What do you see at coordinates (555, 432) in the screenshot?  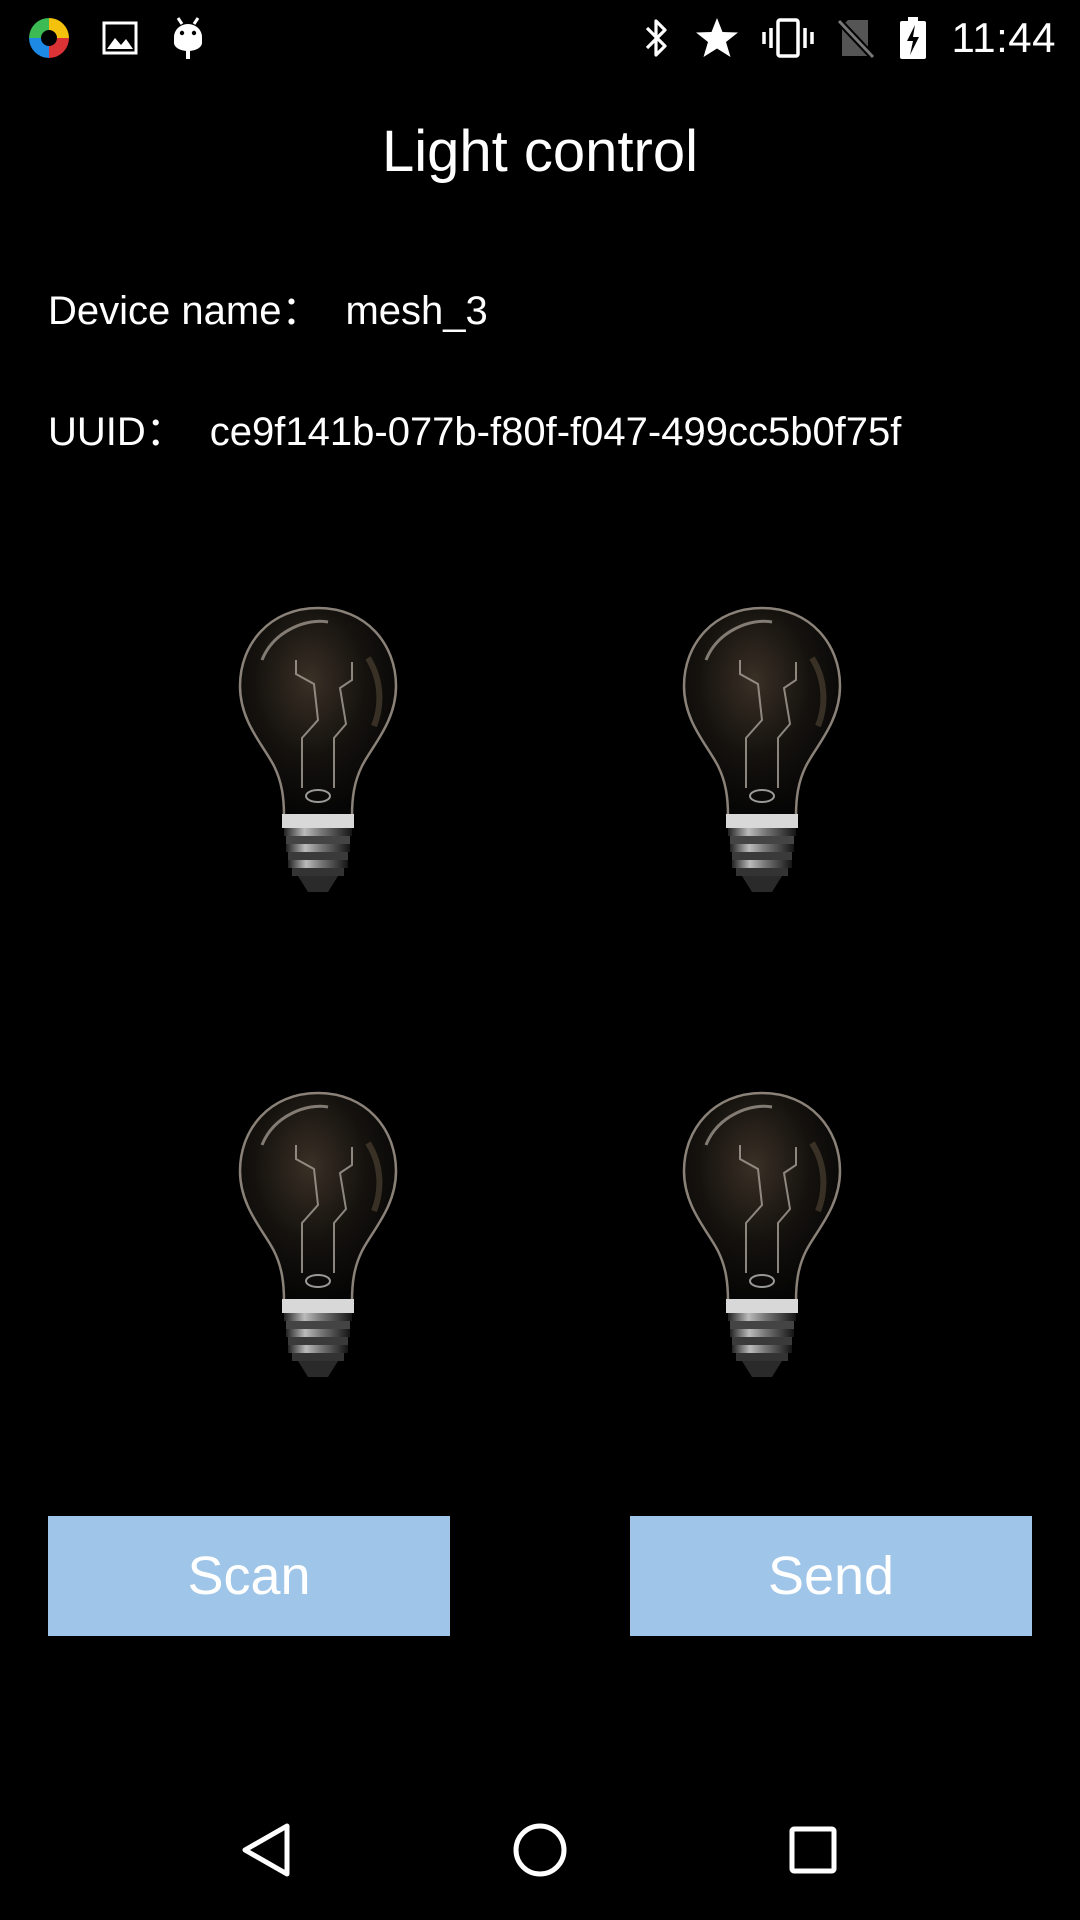 I see `uuid-value: ce9f141b-077b-f80f-f047-499cc5b0f75f` at bounding box center [555, 432].